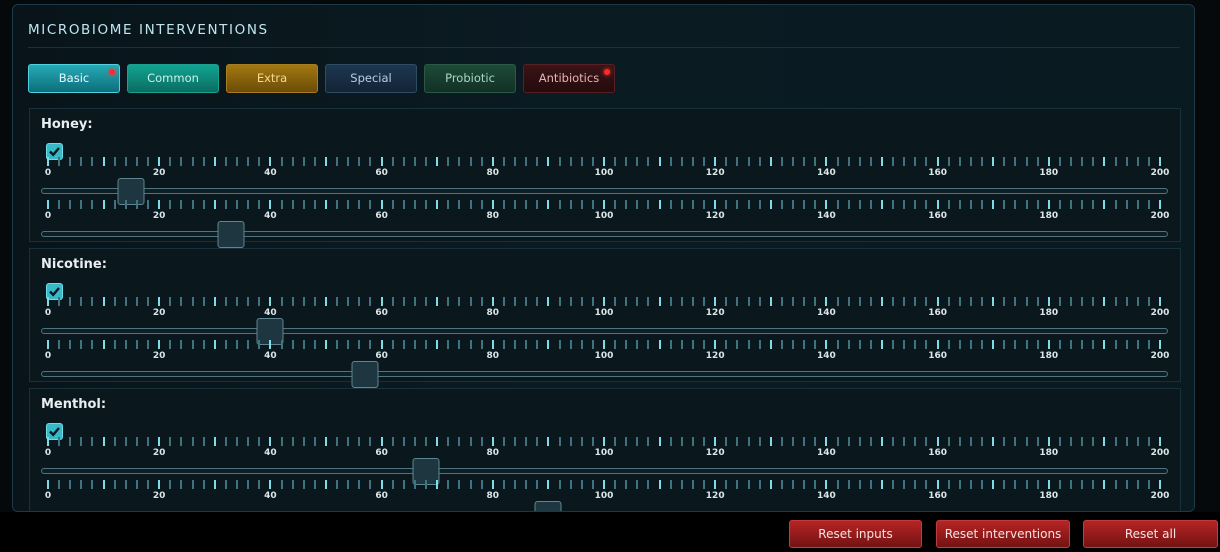  I want to click on intervention-label: Nicotine:, so click(74, 264).